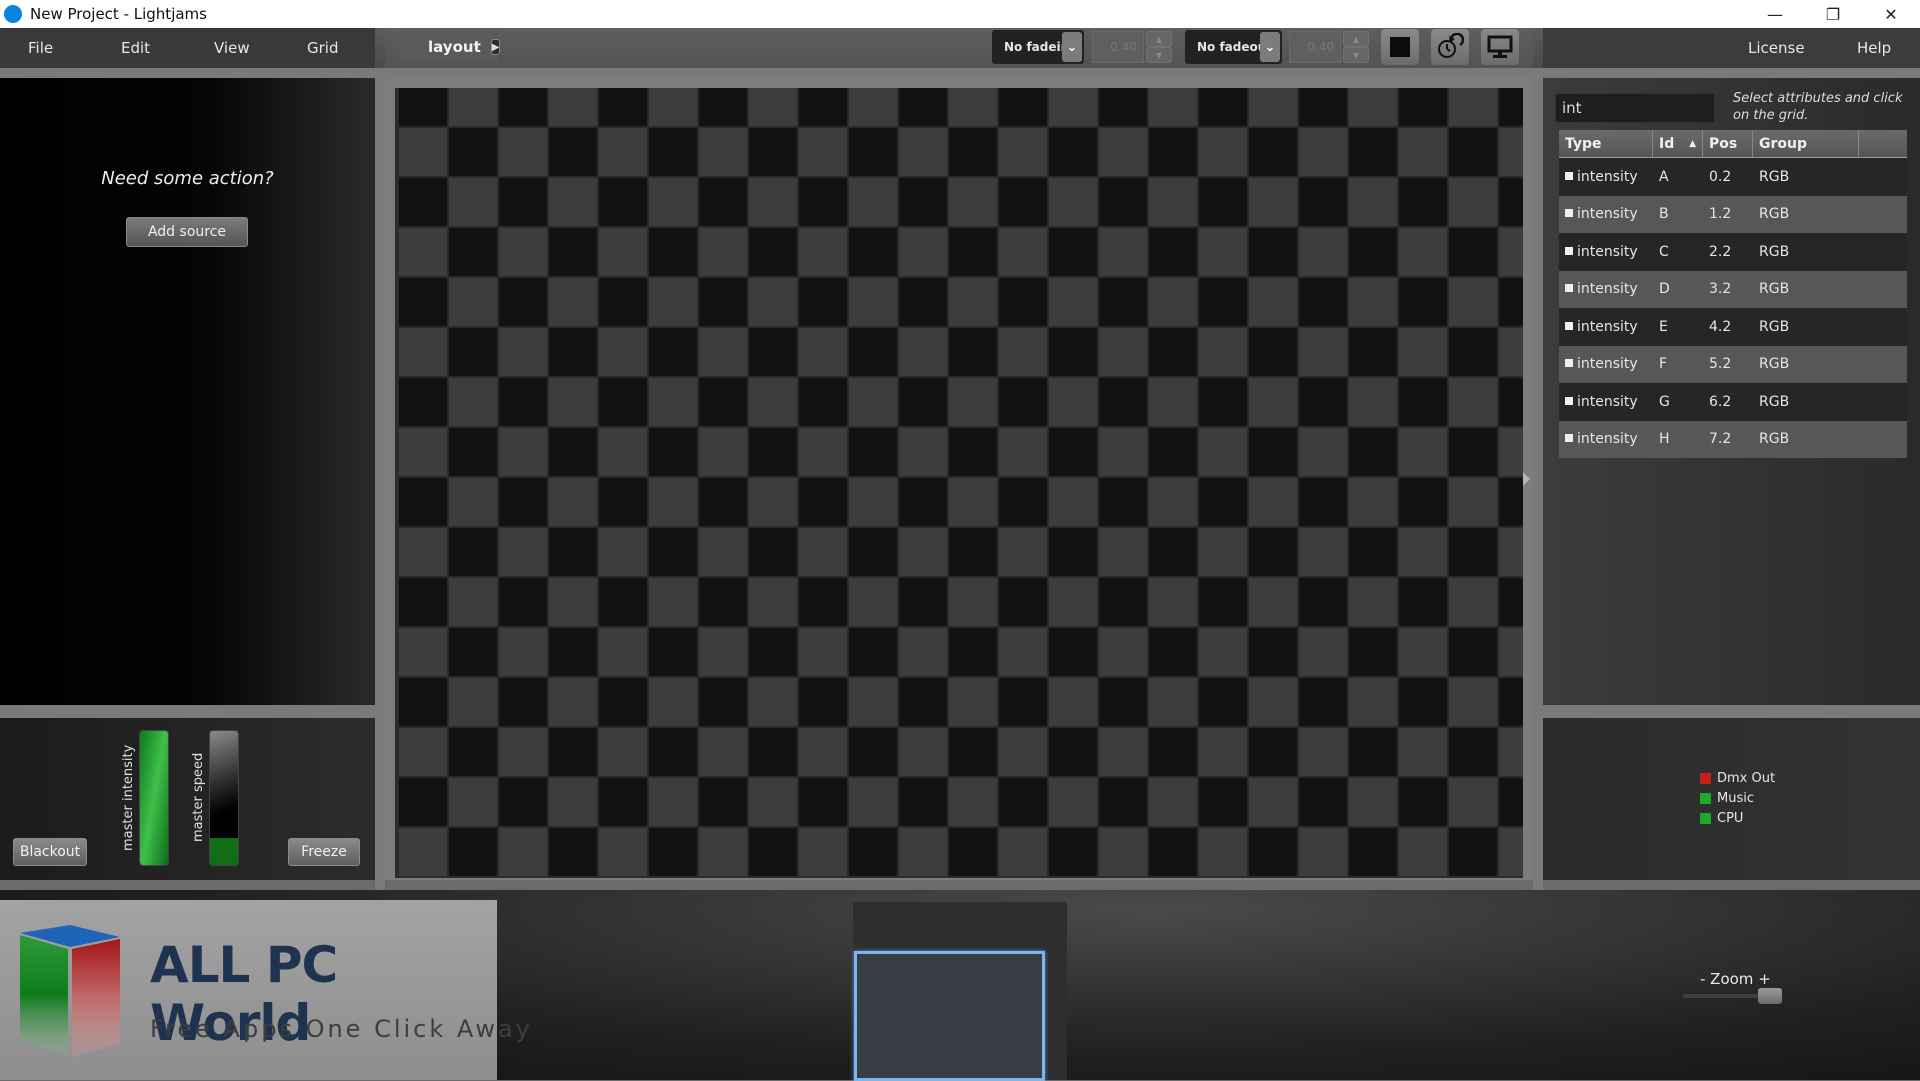 The image size is (1920, 1081). What do you see at coordinates (1776, 48) in the screenshot?
I see `menu-license: License` at bounding box center [1776, 48].